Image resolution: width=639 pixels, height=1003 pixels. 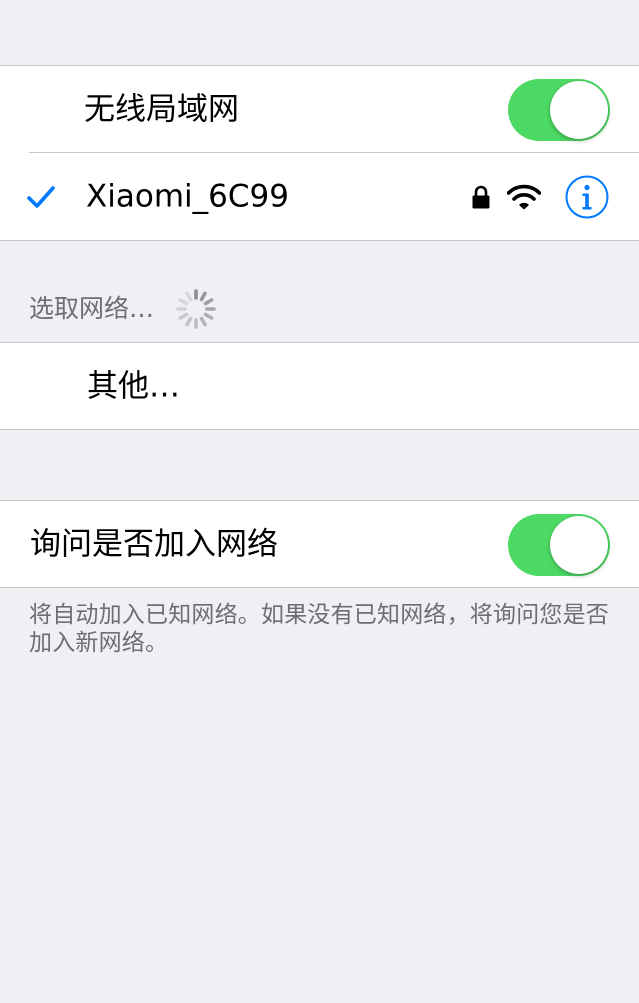 I want to click on ask-to-join-row: 询问是否加入网络, so click(x=319, y=544).